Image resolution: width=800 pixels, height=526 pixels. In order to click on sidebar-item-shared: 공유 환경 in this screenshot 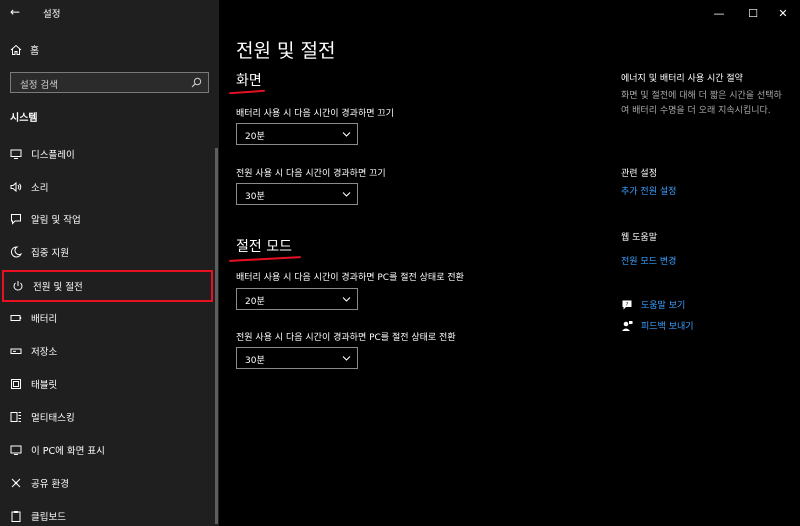, I will do `click(107, 483)`.